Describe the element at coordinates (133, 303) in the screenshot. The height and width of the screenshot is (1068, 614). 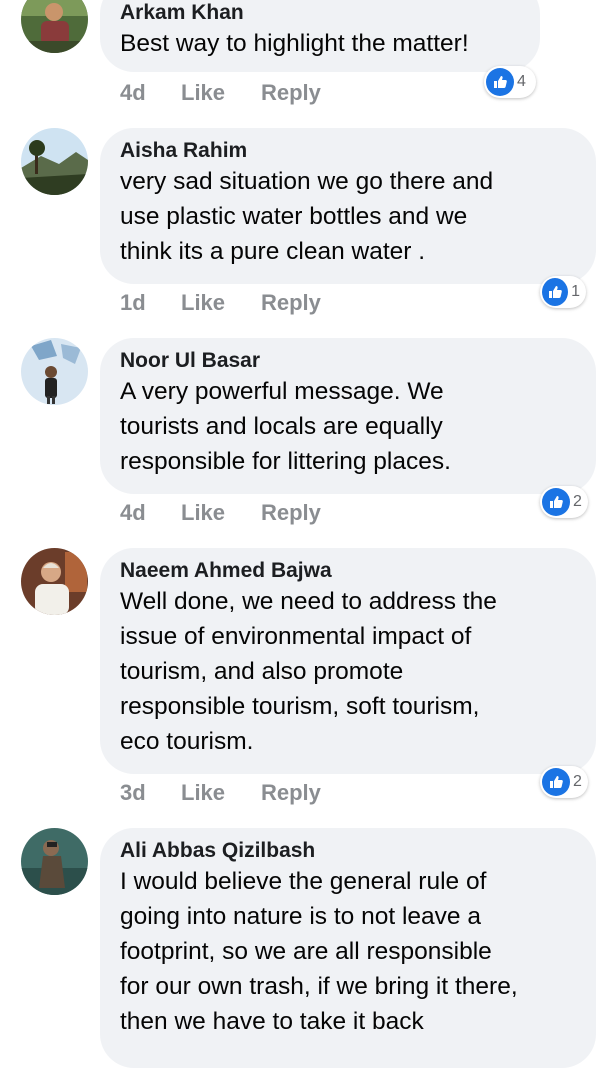
I see `comment-timestamp: 1d` at that location.